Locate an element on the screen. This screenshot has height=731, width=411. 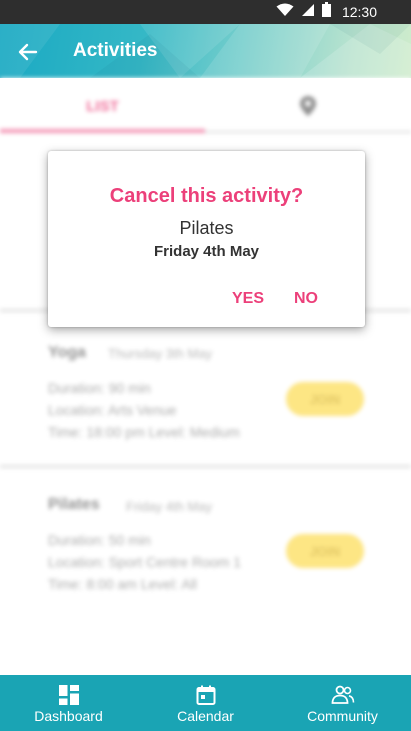
community-icon is located at coordinates (342, 694).